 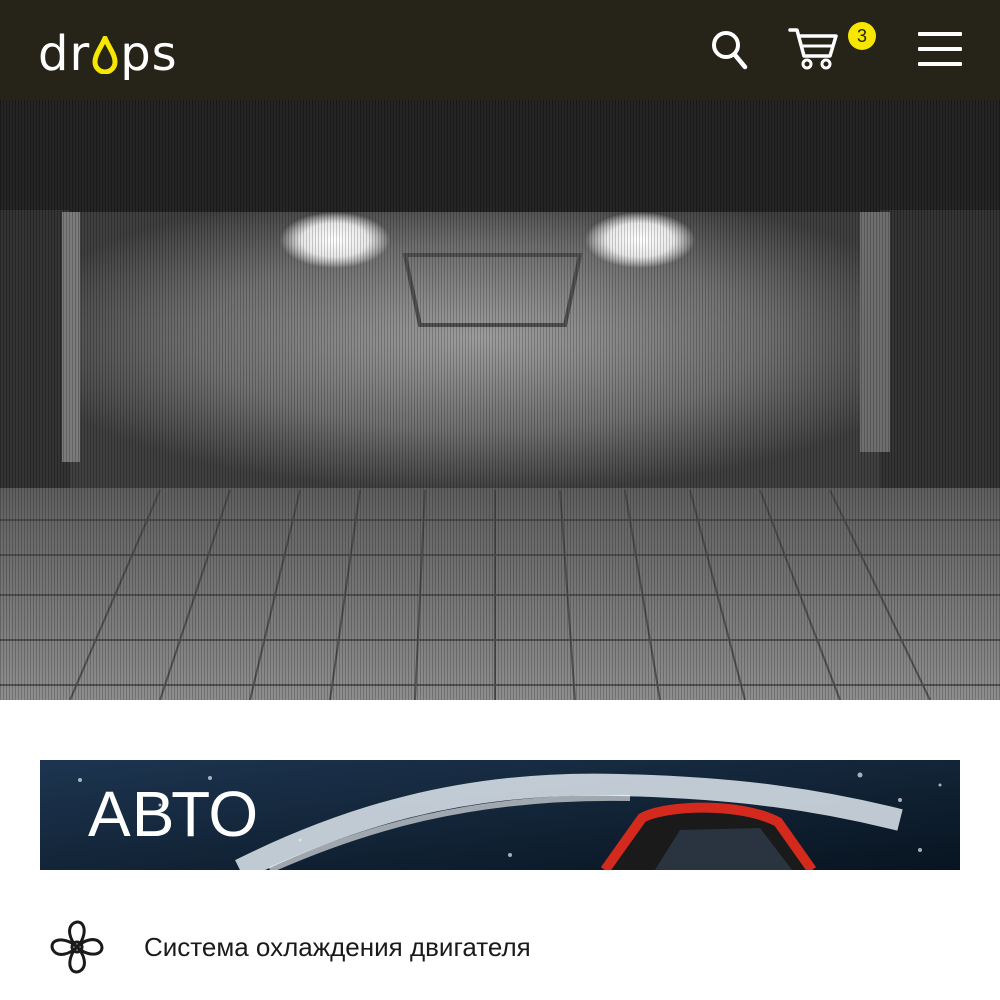 I want to click on service-label: Система охлаждения двигателя, so click(x=337, y=947).